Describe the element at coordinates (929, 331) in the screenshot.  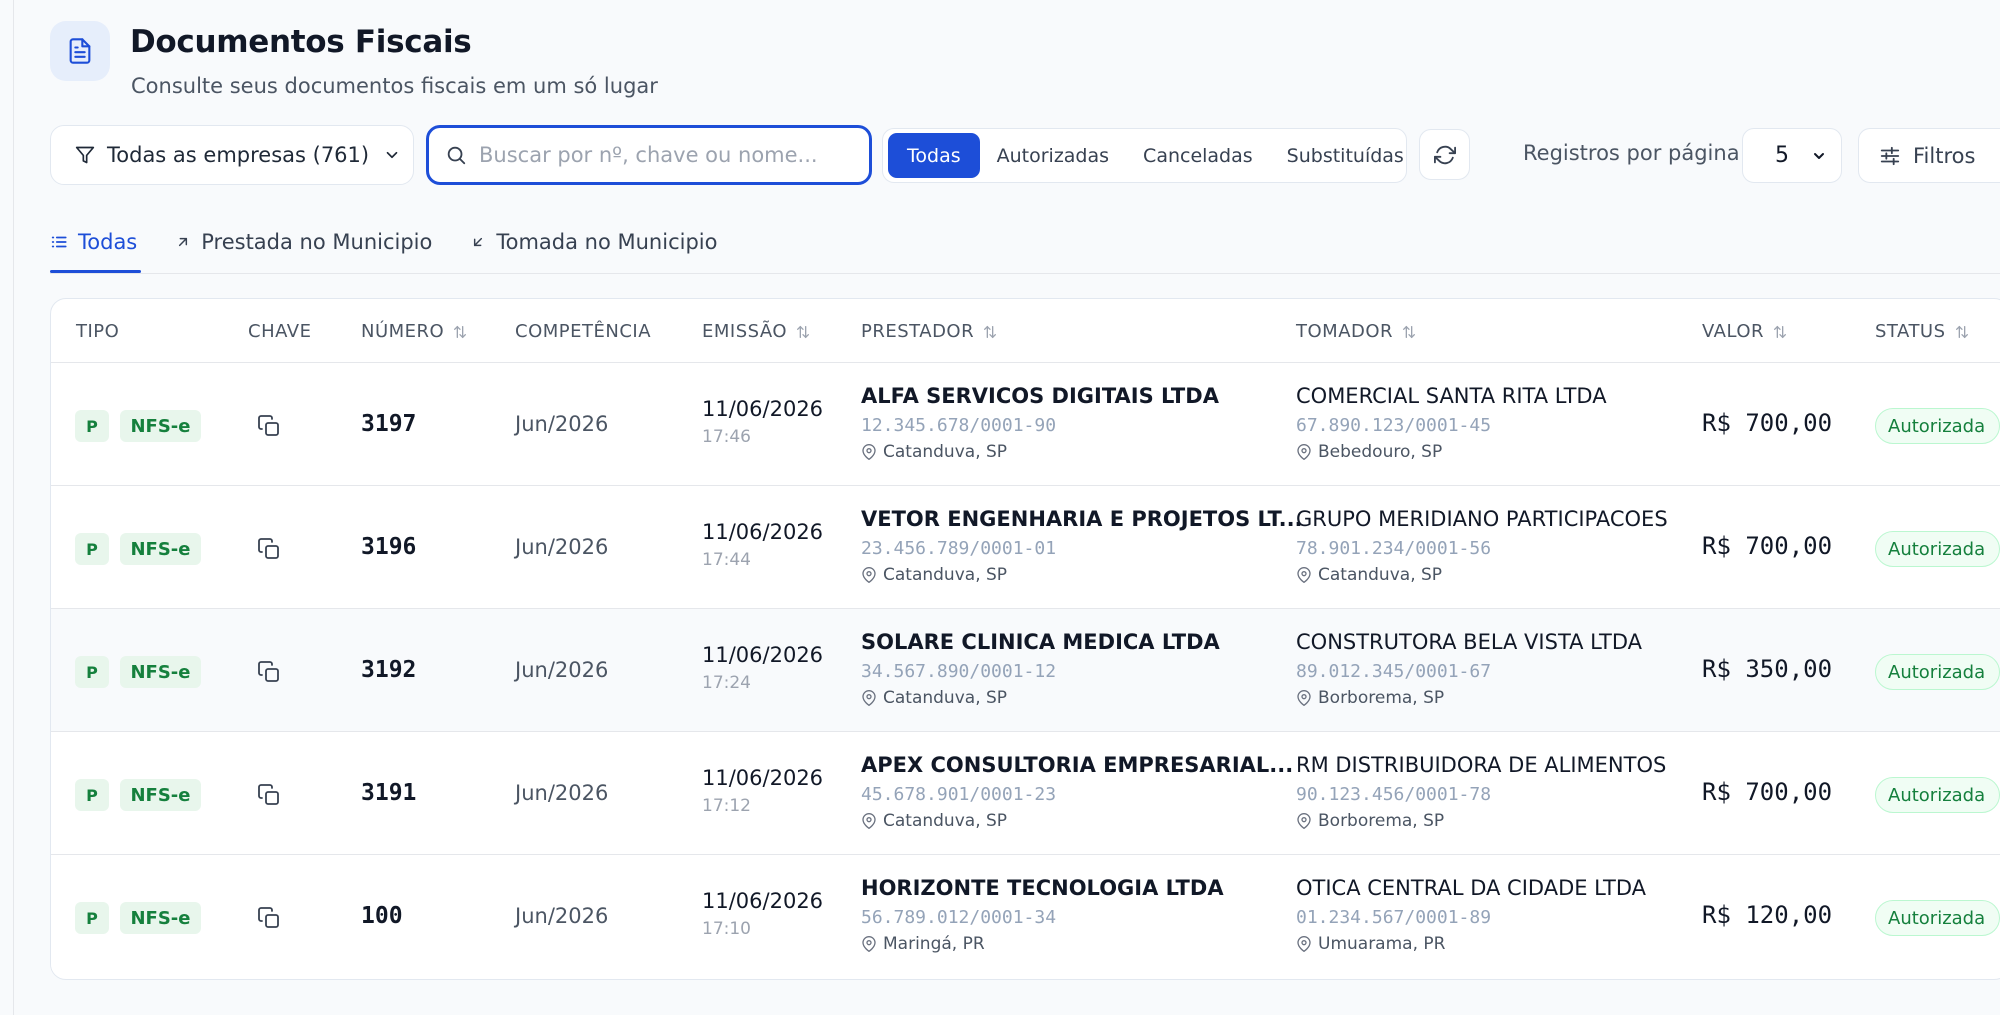
I see `column-header-prestador: PRESTADOR` at that location.